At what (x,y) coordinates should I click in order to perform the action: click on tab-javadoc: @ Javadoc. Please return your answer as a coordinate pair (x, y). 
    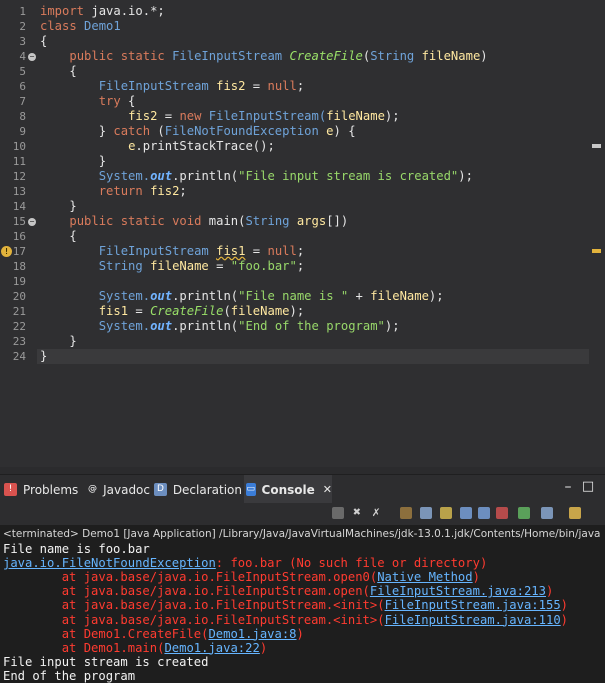
    Looking at the image, I should click on (118, 489).